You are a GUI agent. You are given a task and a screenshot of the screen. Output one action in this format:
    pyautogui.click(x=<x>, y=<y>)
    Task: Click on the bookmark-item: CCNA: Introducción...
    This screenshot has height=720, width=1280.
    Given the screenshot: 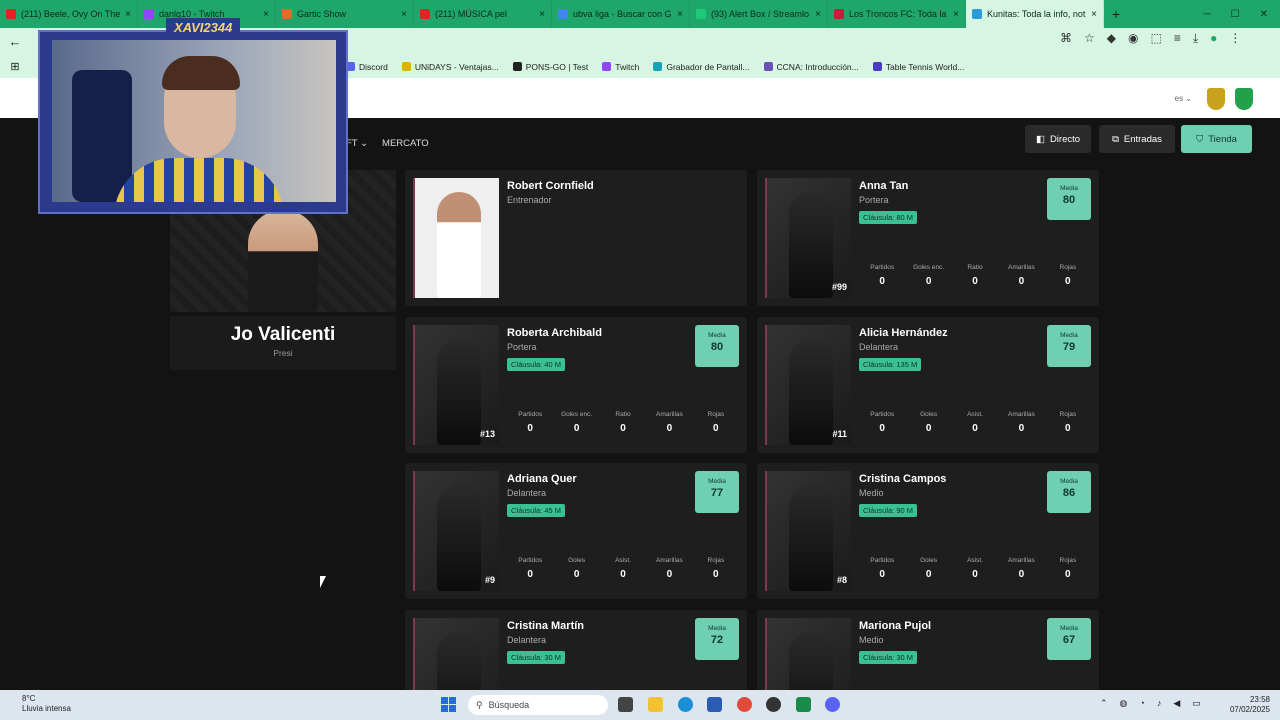 What is the action you would take?
    pyautogui.click(x=811, y=67)
    